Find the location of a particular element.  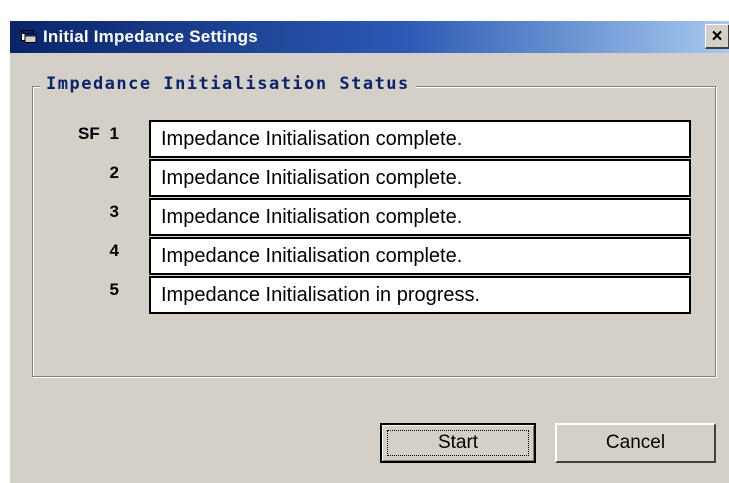

sf-number-1: 1 is located at coordinates (114, 133).